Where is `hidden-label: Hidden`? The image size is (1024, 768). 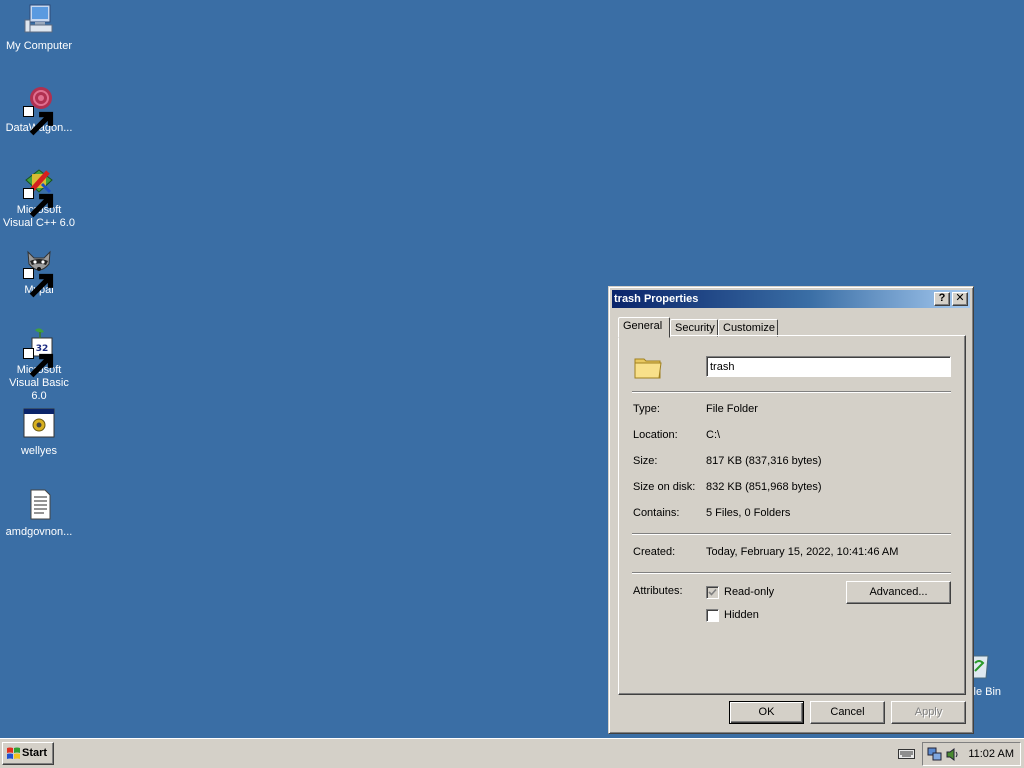 hidden-label: Hidden is located at coordinates (741, 615).